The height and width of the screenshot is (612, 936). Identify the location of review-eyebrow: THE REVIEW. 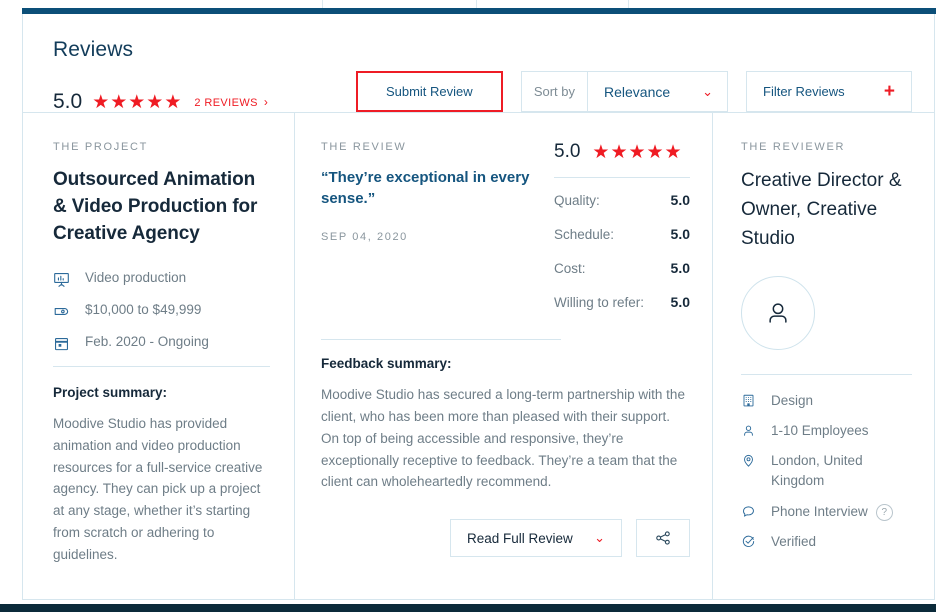
(364, 147).